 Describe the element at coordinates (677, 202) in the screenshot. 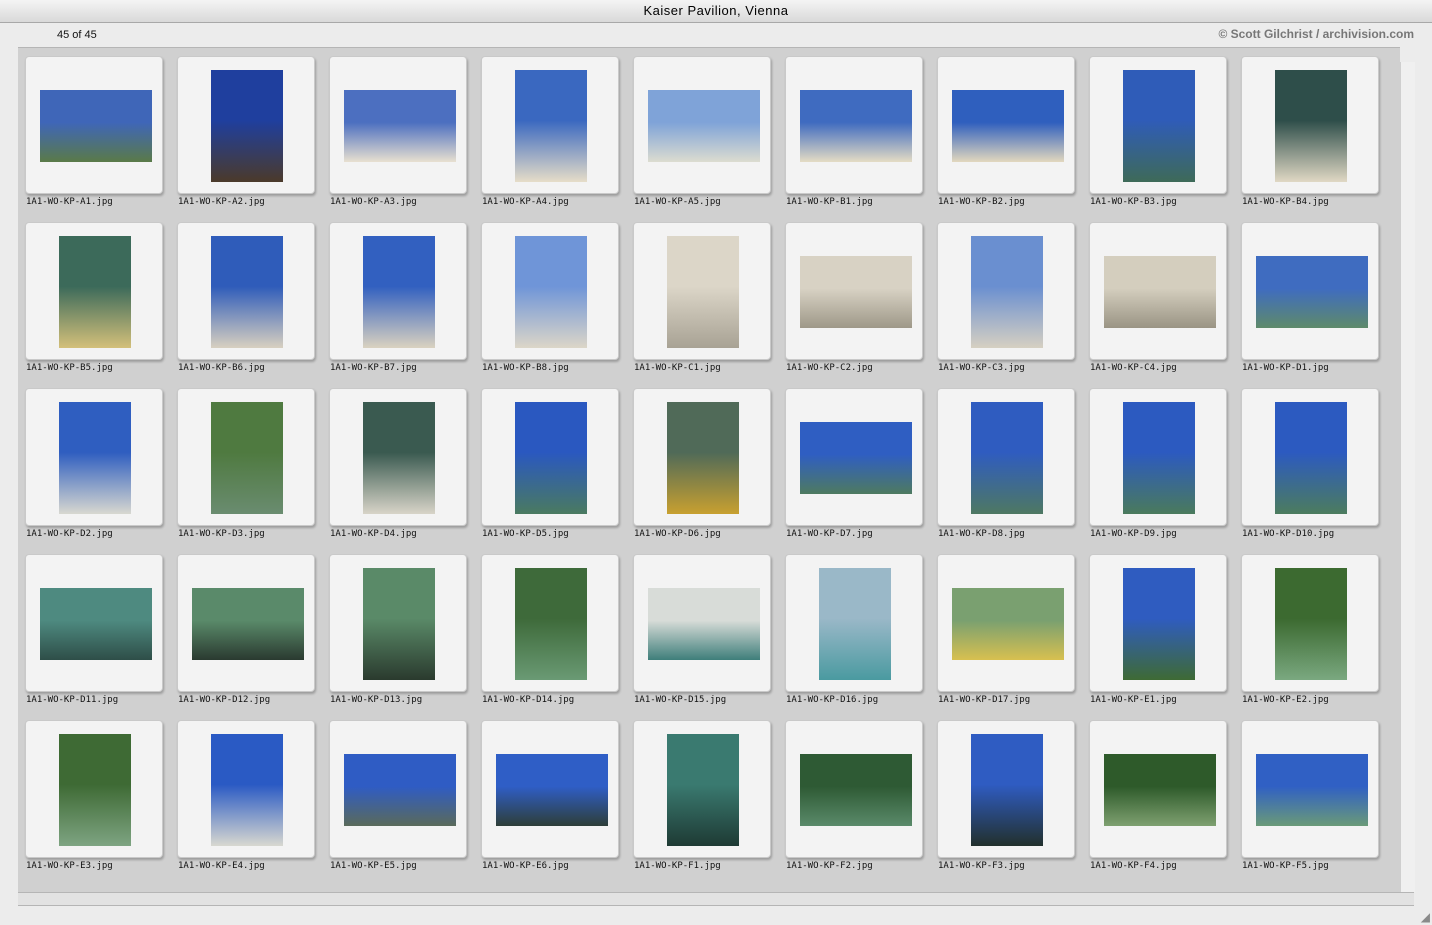

I see `thumbnail-filename: 1A1-WO-KP-A5.jpg` at that location.